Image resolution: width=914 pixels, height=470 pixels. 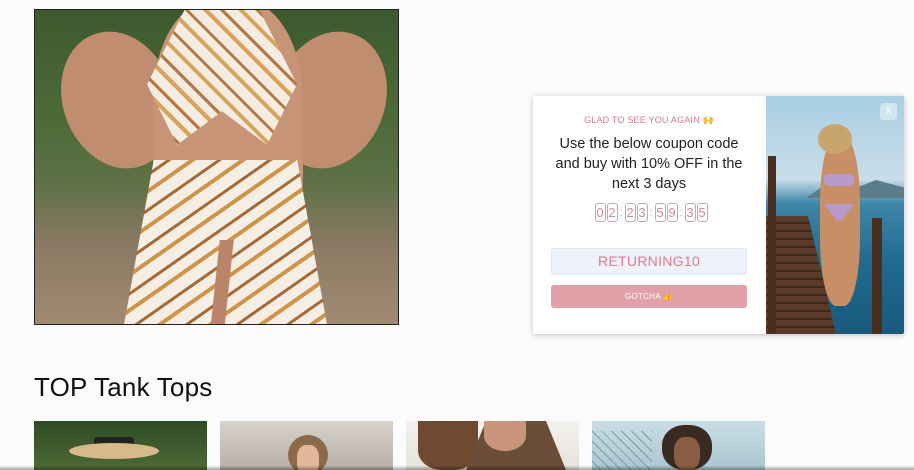 What do you see at coordinates (649, 296) in the screenshot?
I see `gotcha-button: GOTCHA 👍` at bounding box center [649, 296].